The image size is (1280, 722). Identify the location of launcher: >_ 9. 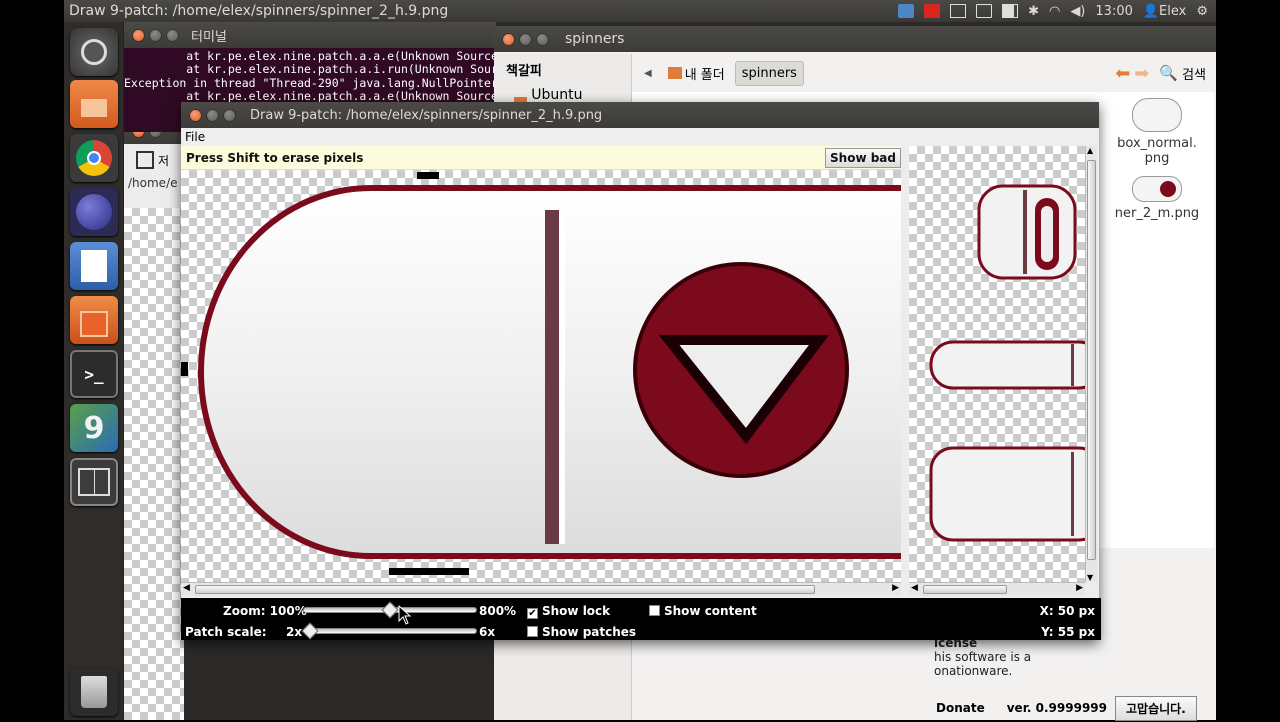
(94, 371).